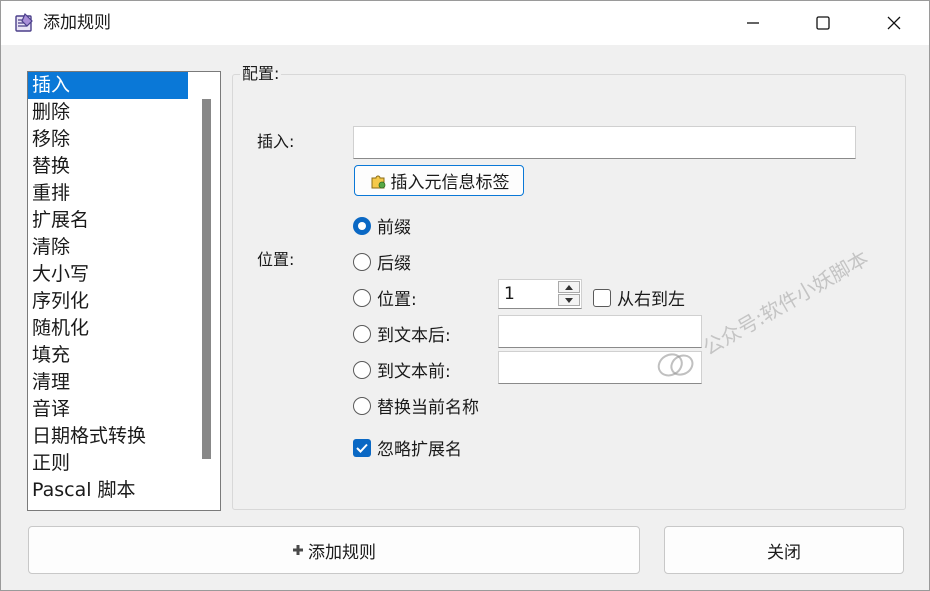 The image size is (930, 591). Describe the element at coordinates (604, 142) in the screenshot. I see `insert-input` at that location.